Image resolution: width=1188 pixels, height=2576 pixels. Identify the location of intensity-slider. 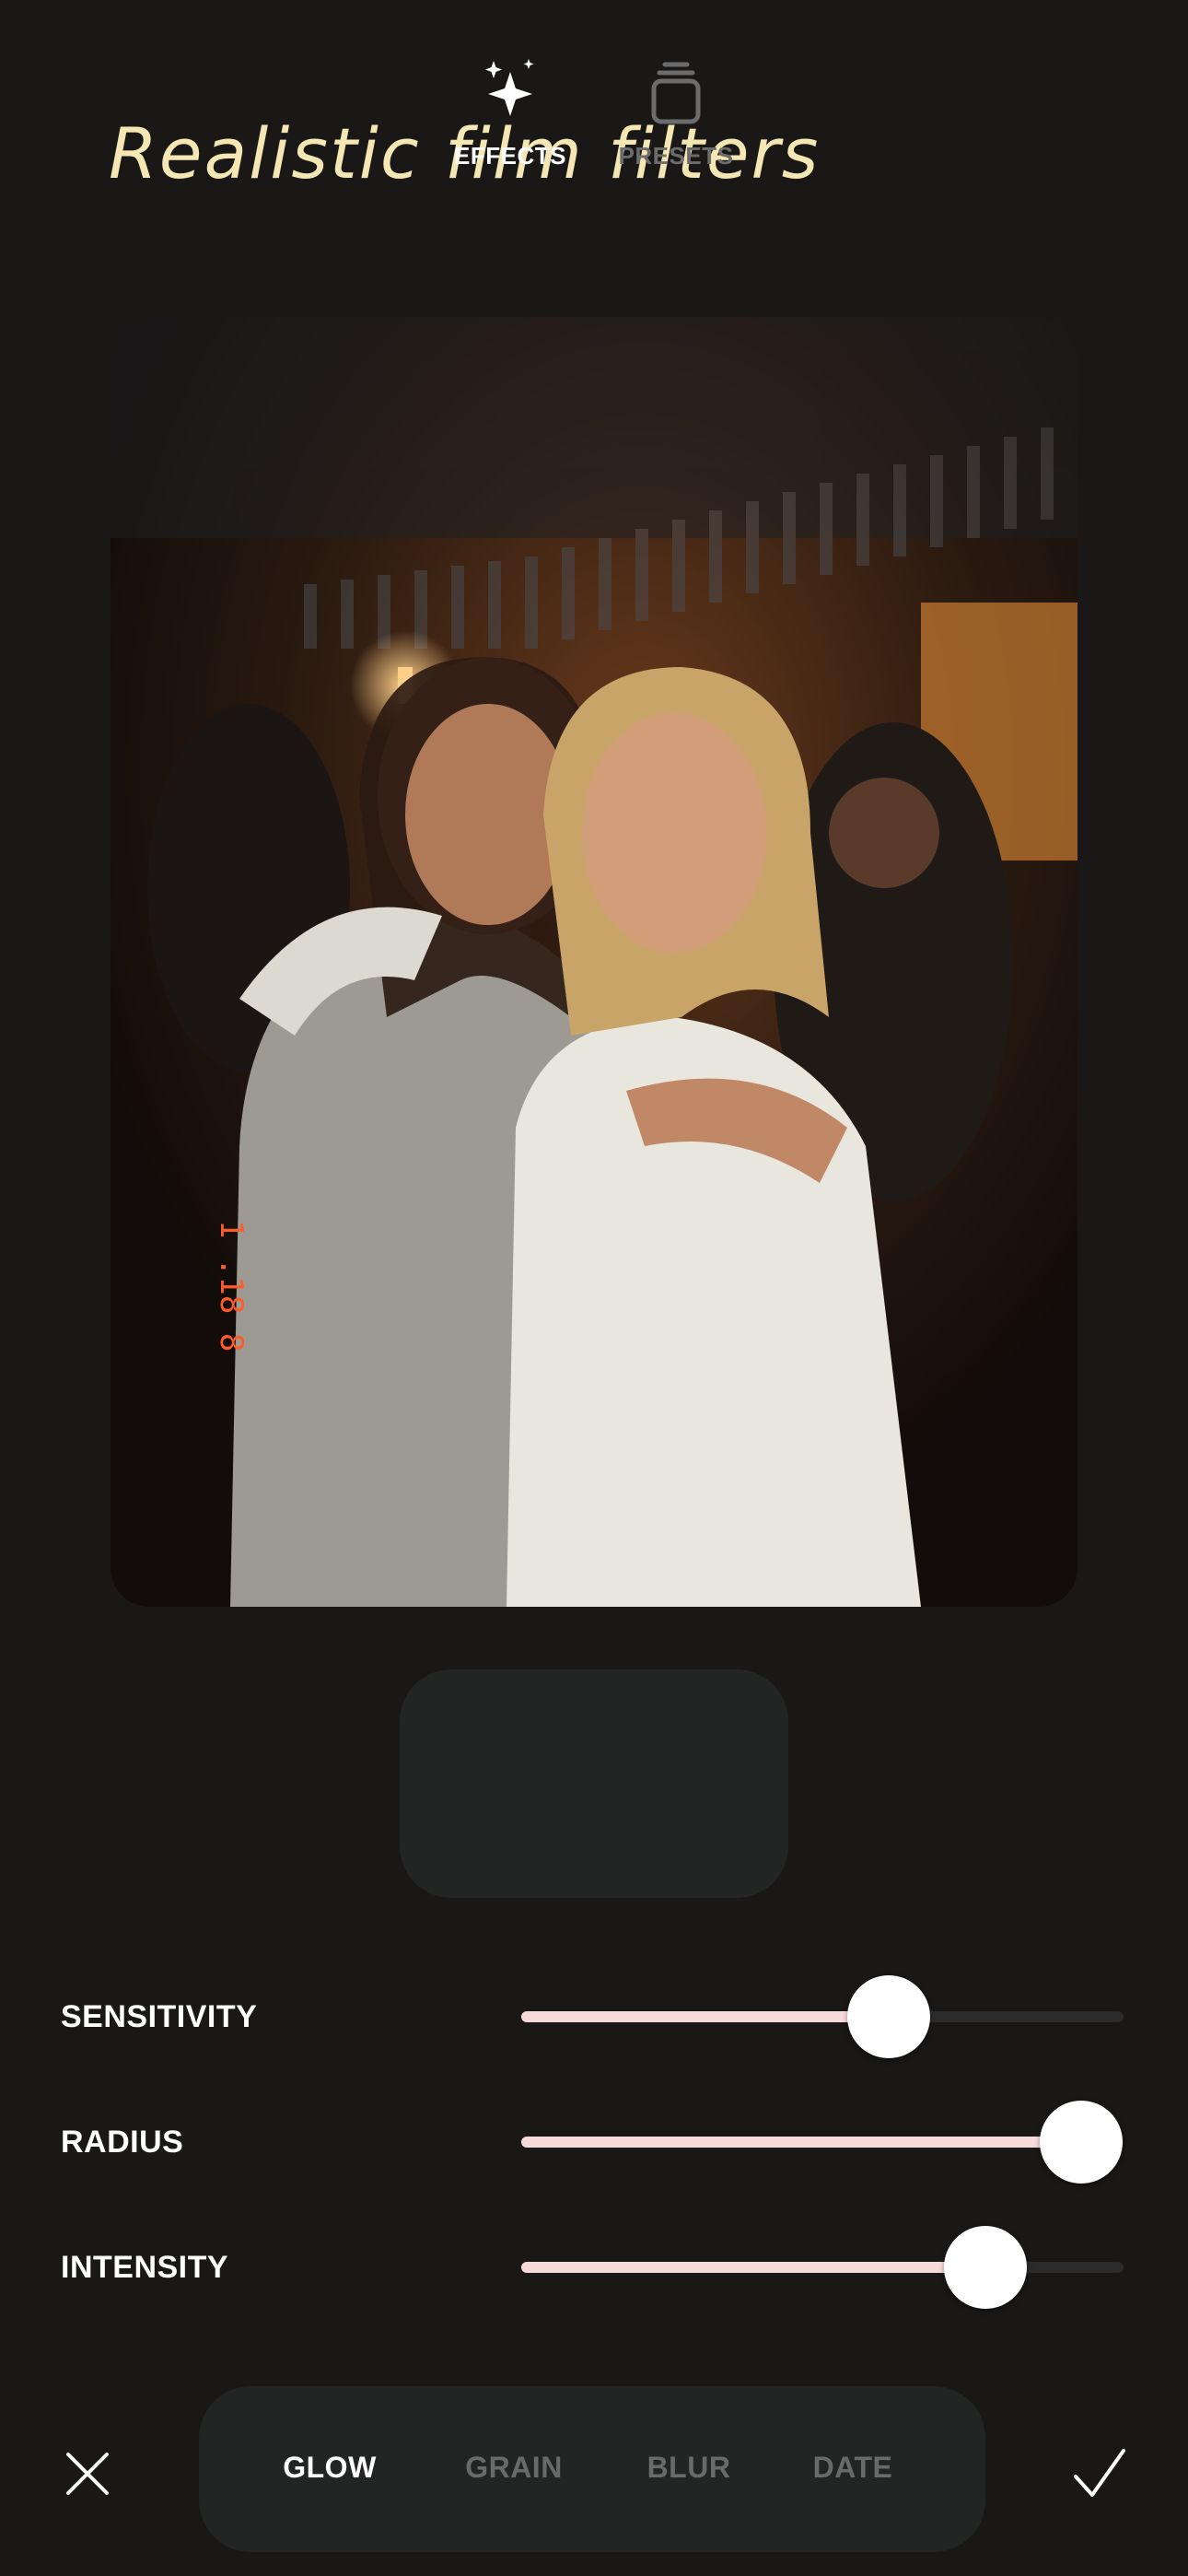
(822, 2267).